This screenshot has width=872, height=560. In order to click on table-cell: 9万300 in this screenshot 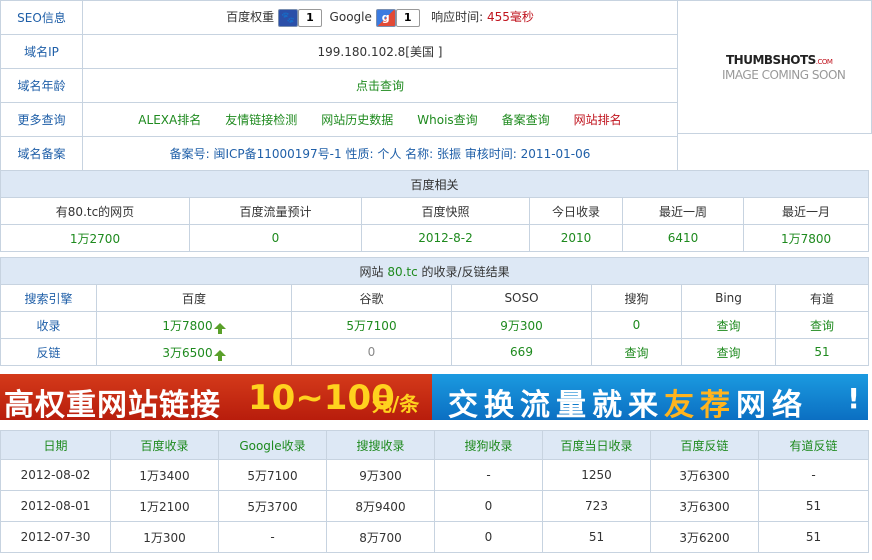, I will do `click(380, 475)`.